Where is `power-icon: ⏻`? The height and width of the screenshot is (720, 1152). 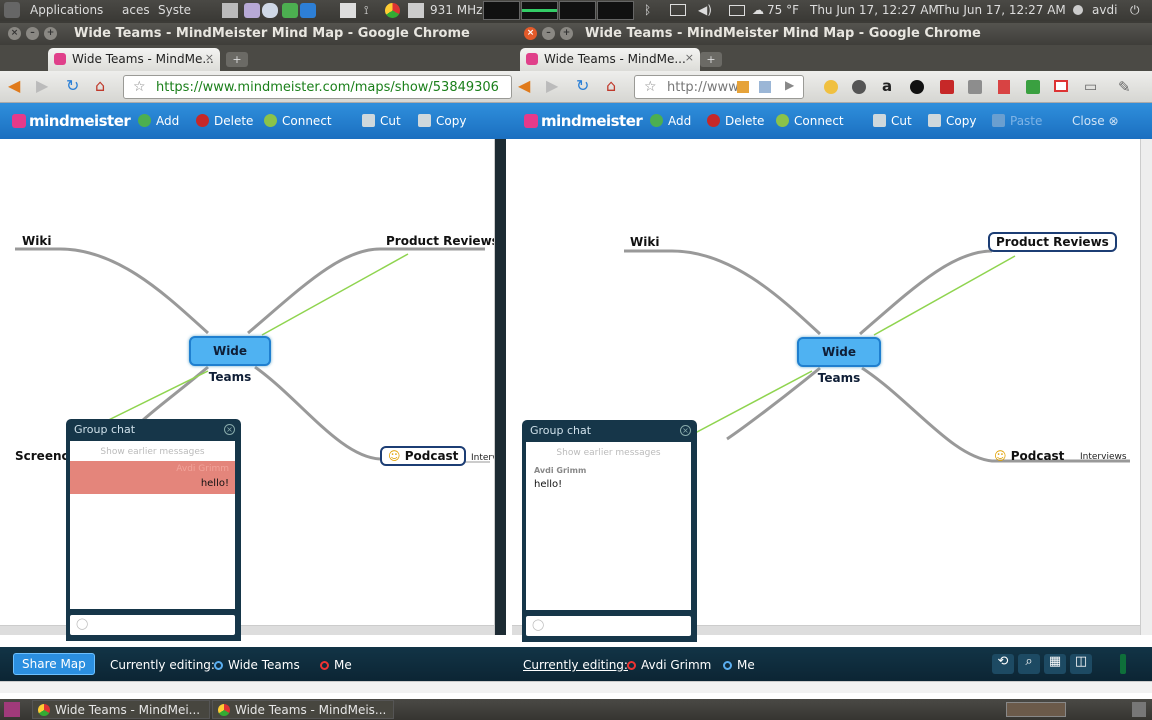 power-icon: ⏻ is located at coordinates (1135, 10).